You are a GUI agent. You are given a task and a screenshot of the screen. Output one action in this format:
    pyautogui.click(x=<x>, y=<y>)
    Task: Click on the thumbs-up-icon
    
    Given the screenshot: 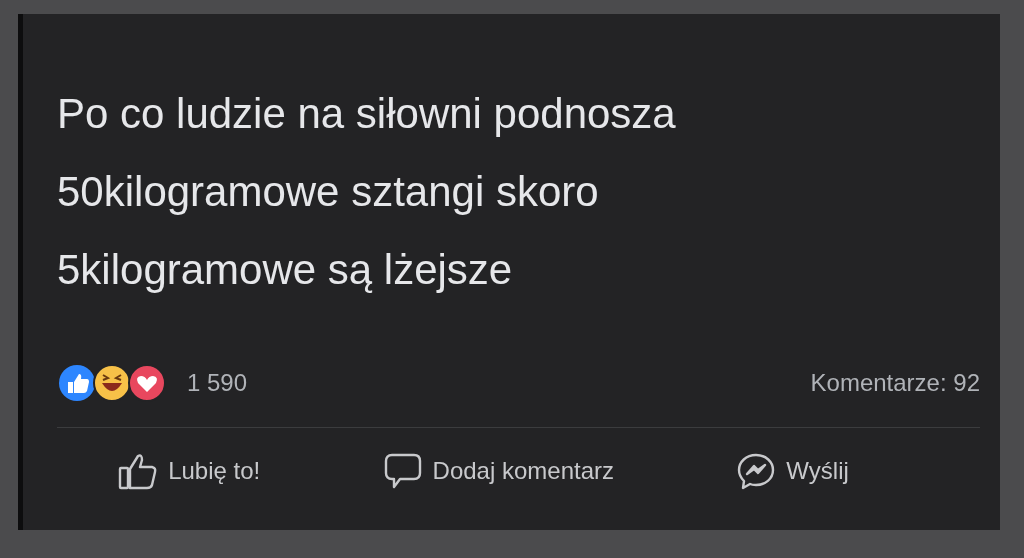 What is the action you would take?
    pyautogui.click(x=138, y=471)
    